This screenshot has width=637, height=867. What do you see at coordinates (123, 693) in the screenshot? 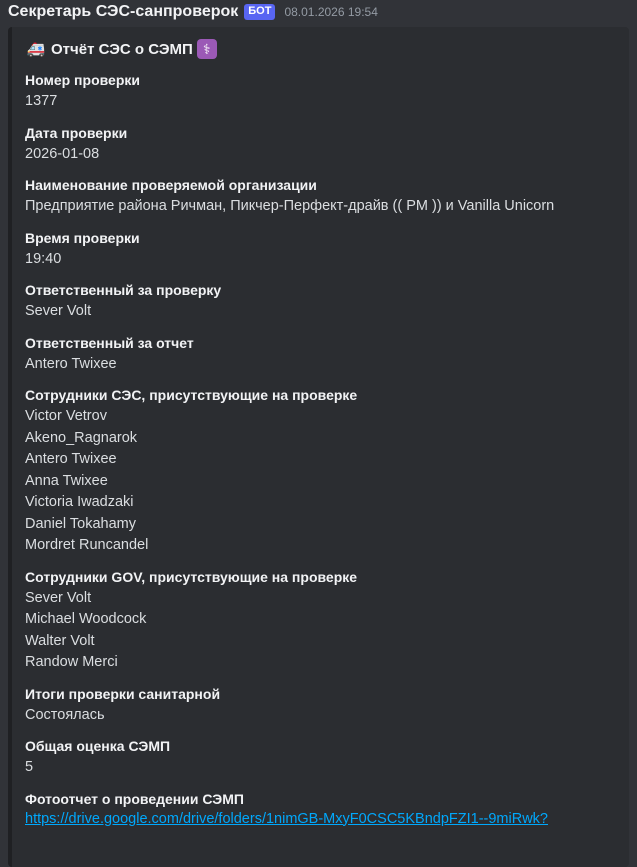
I see `field-name: Итоги проверки санитарной` at bounding box center [123, 693].